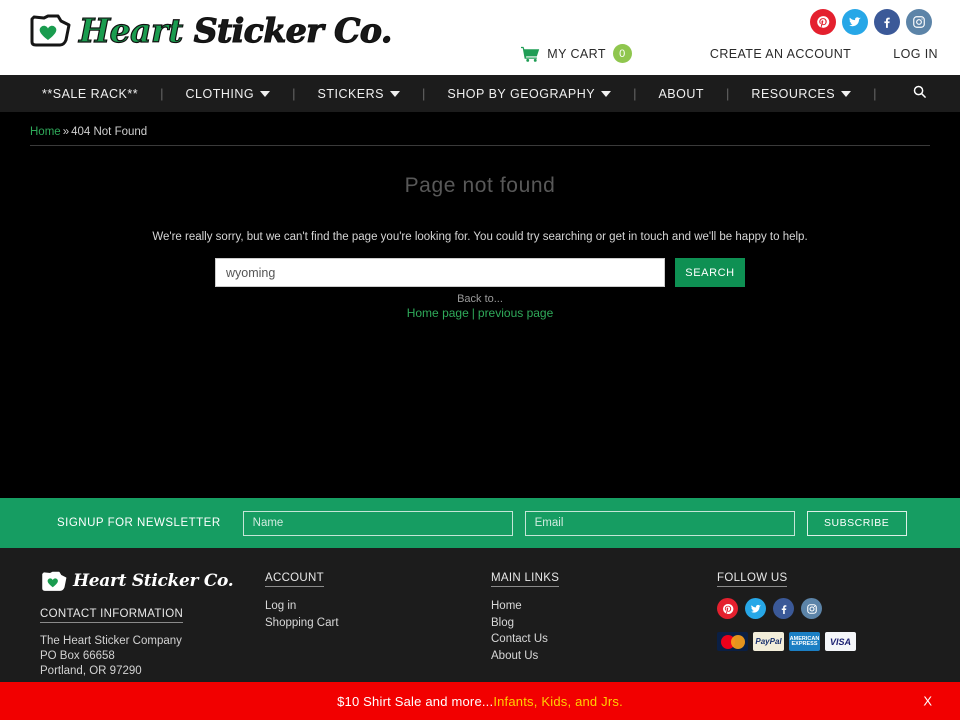  I want to click on promo-text-highlight: Infants, Kids, and Jrs., so click(558, 701).